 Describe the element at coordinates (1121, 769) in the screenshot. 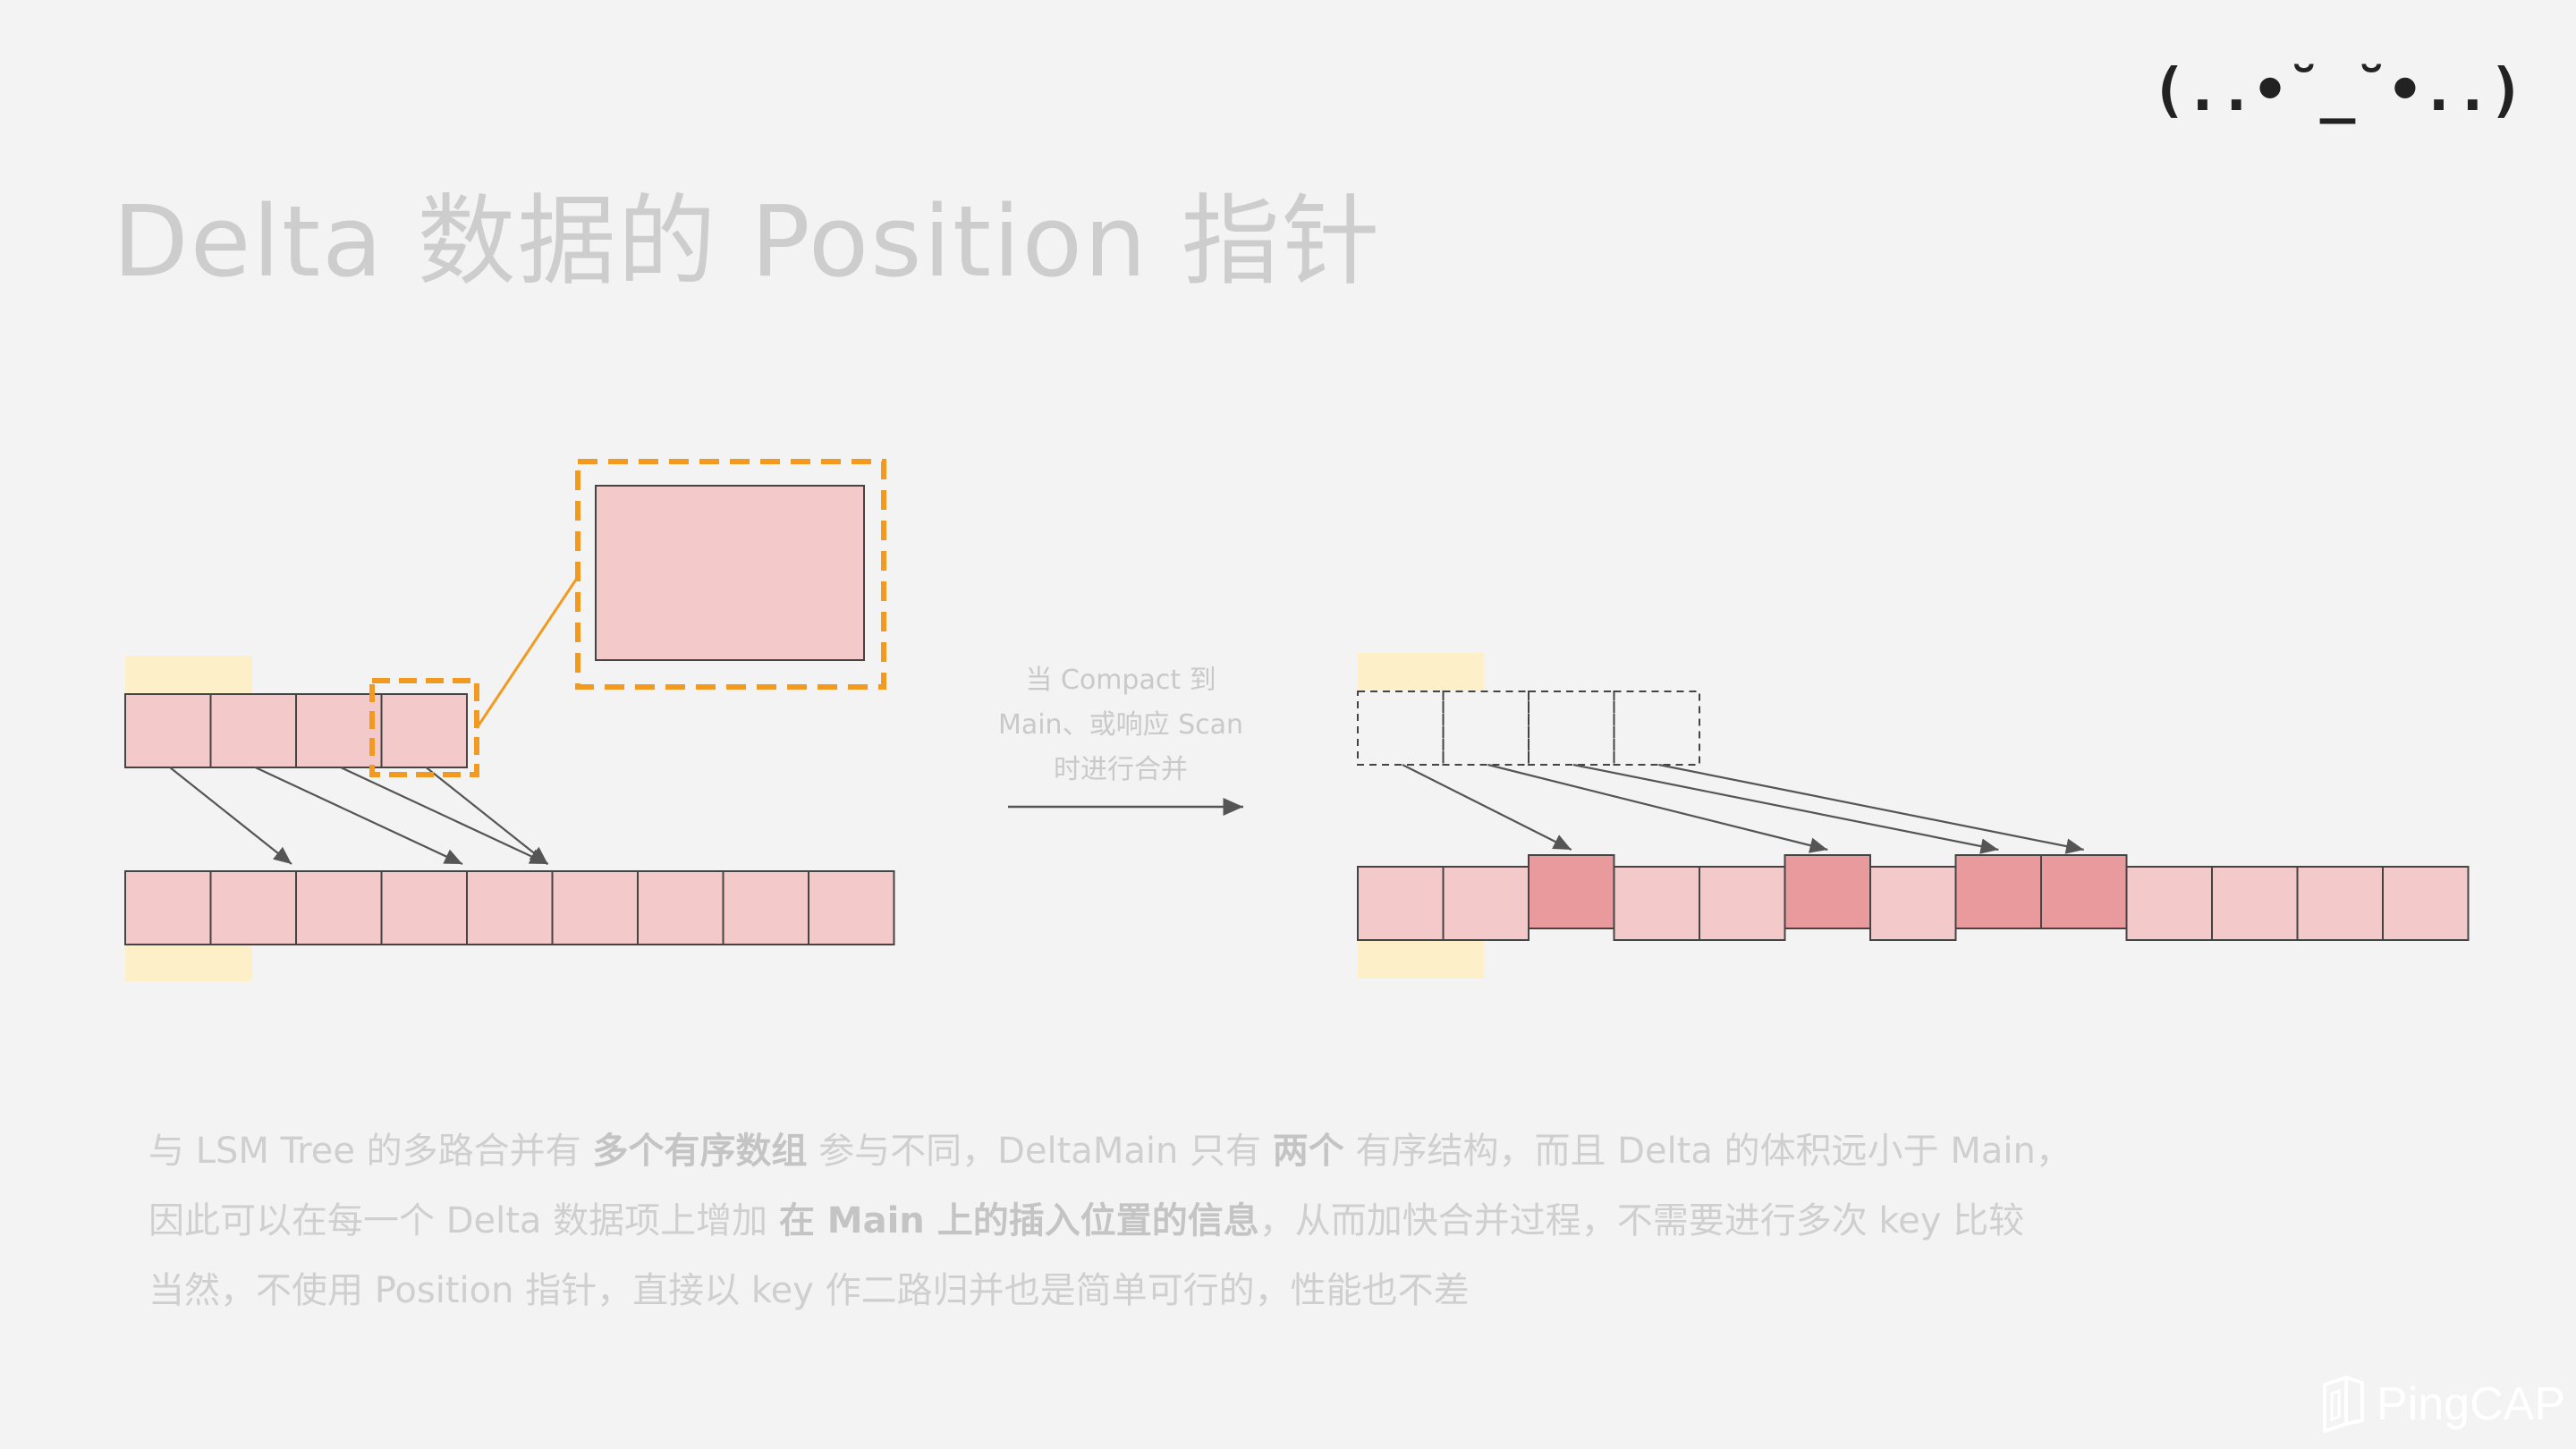

I see `arrow-label-line-3: 时进行合并` at that location.